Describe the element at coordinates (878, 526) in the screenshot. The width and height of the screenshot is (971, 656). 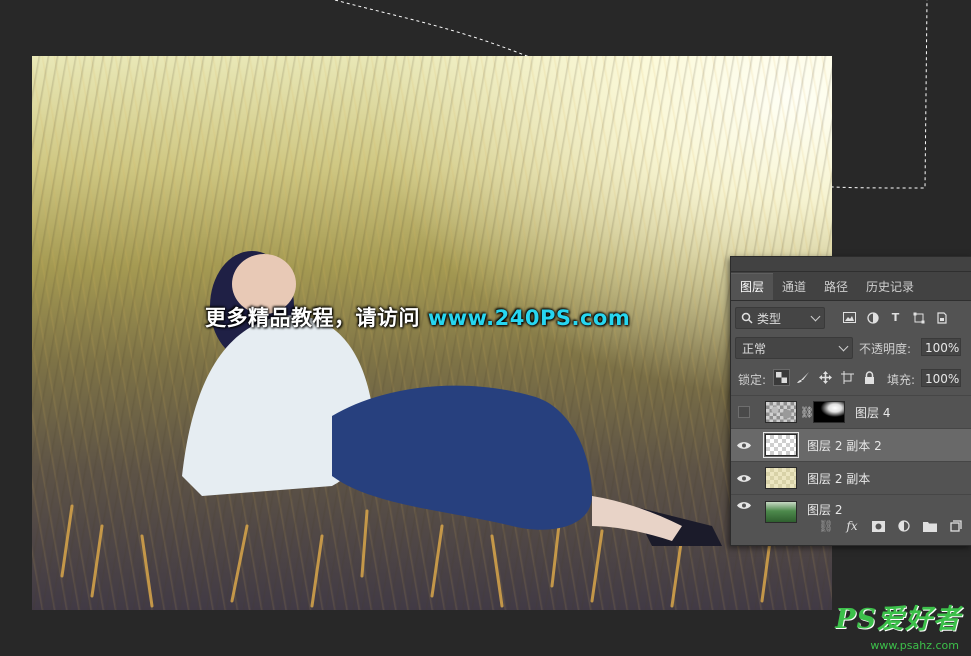
I see `add-mask-icon` at that location.